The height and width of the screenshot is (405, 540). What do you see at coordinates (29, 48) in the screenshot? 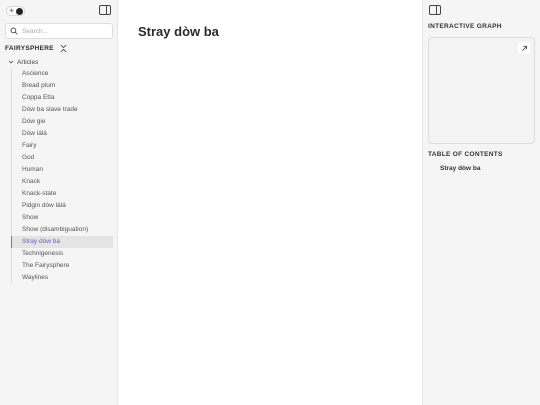
I see `site-title: FAIRYSPHERE` at bounding box center [29, 48].